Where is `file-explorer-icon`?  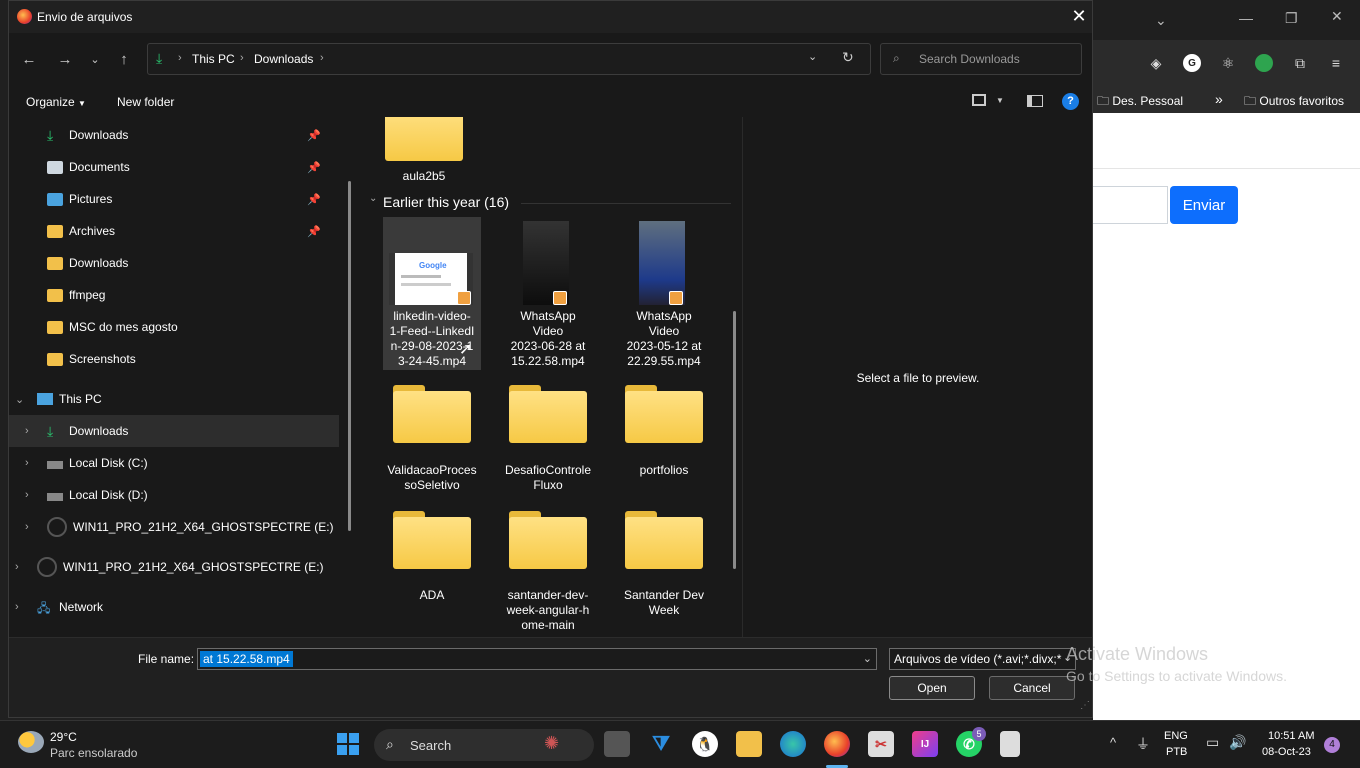
file-explorer-icon is located at coordinates (749, 744).